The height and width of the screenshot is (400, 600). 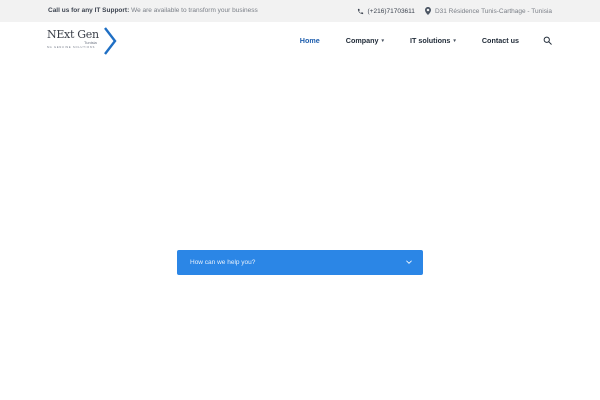 I want to click on logo-tagline: NG GENUINE SOLUTIONS, so click(x=71, y=47).